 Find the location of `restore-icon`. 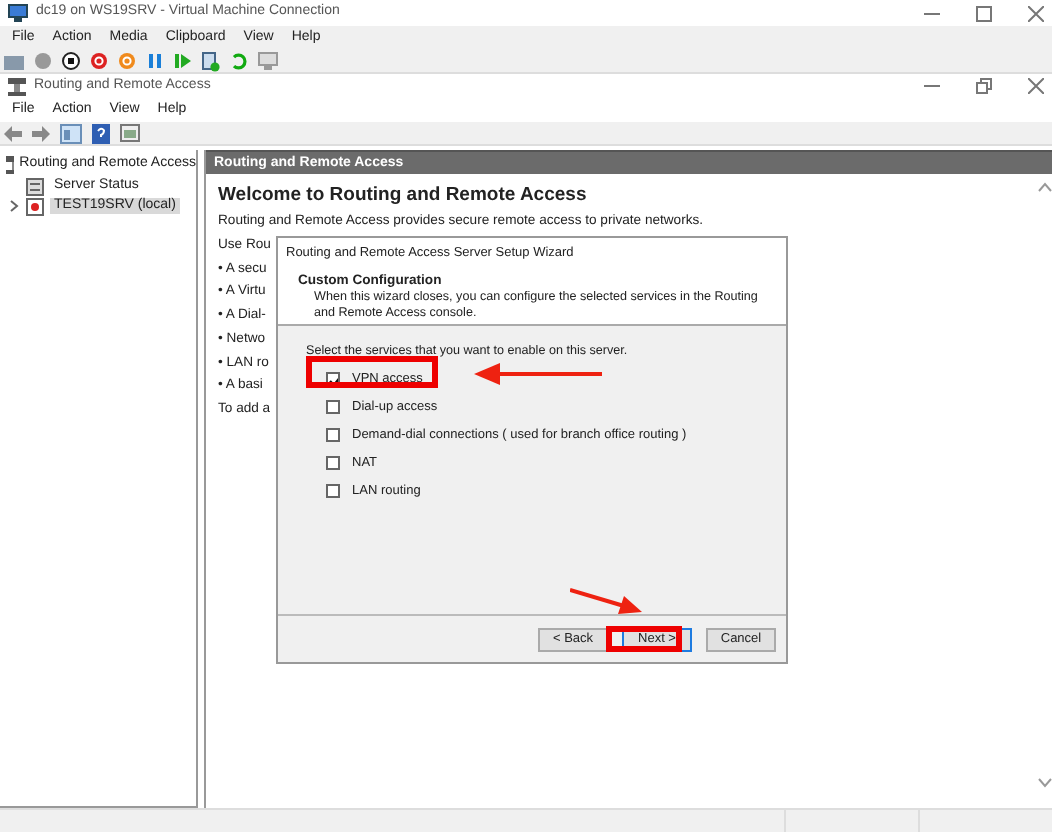

restore-icon is located at coordinates (984, 86).